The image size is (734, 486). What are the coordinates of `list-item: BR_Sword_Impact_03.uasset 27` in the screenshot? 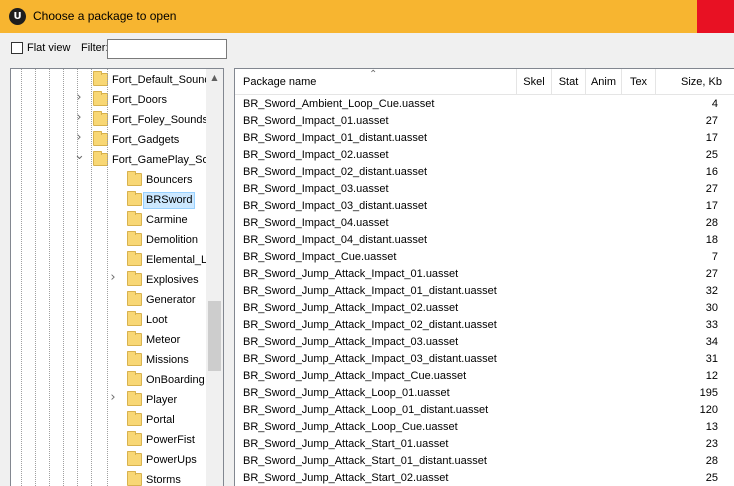 It's located at (484, 189).